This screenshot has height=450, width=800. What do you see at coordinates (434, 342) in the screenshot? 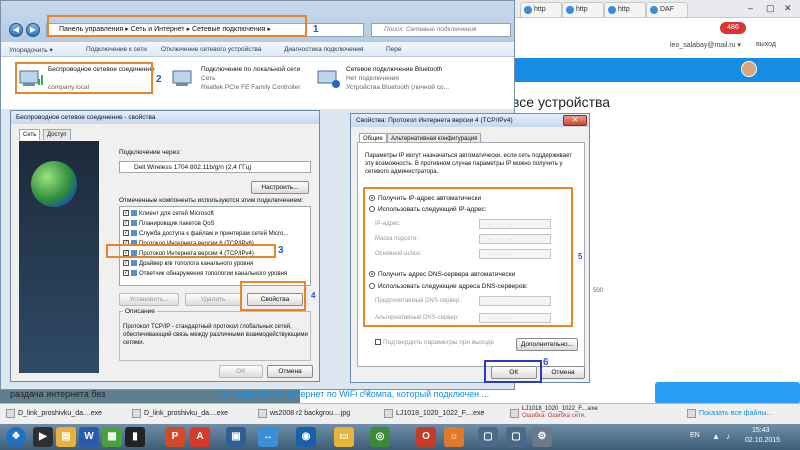
I see `validate-checkbox: Подтвердить параметры при выходе` at bounding box center [434, 342].